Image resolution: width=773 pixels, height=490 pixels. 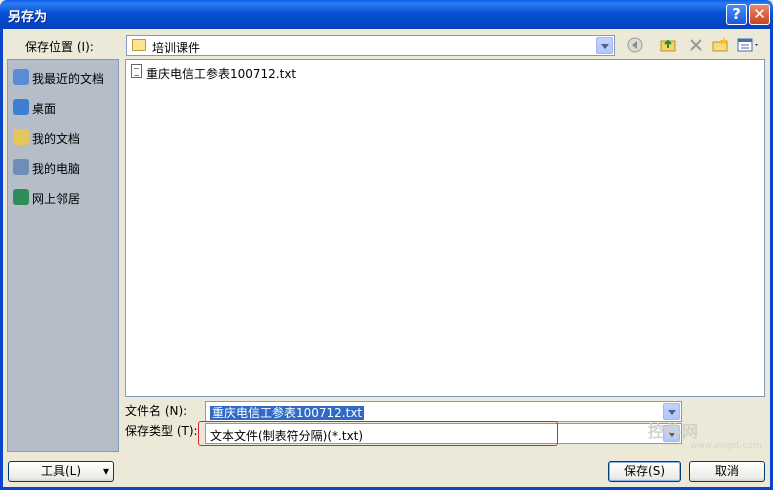 What do you see at coordinates (64, 107) in the screenshot?
I see `place-desktop: 桌面` at bounding box center [64, 107].